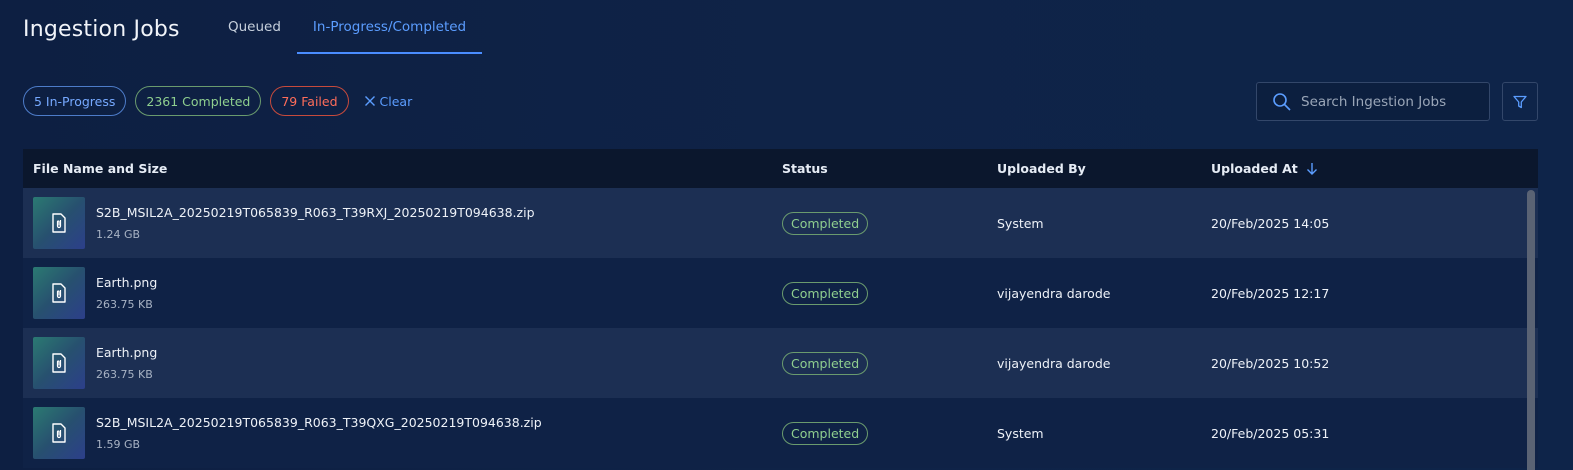  What do you see at coordinates (396, 101) in the screenshot?
I see `clear-filters-label: Clear` at bounding box center [396, 101].